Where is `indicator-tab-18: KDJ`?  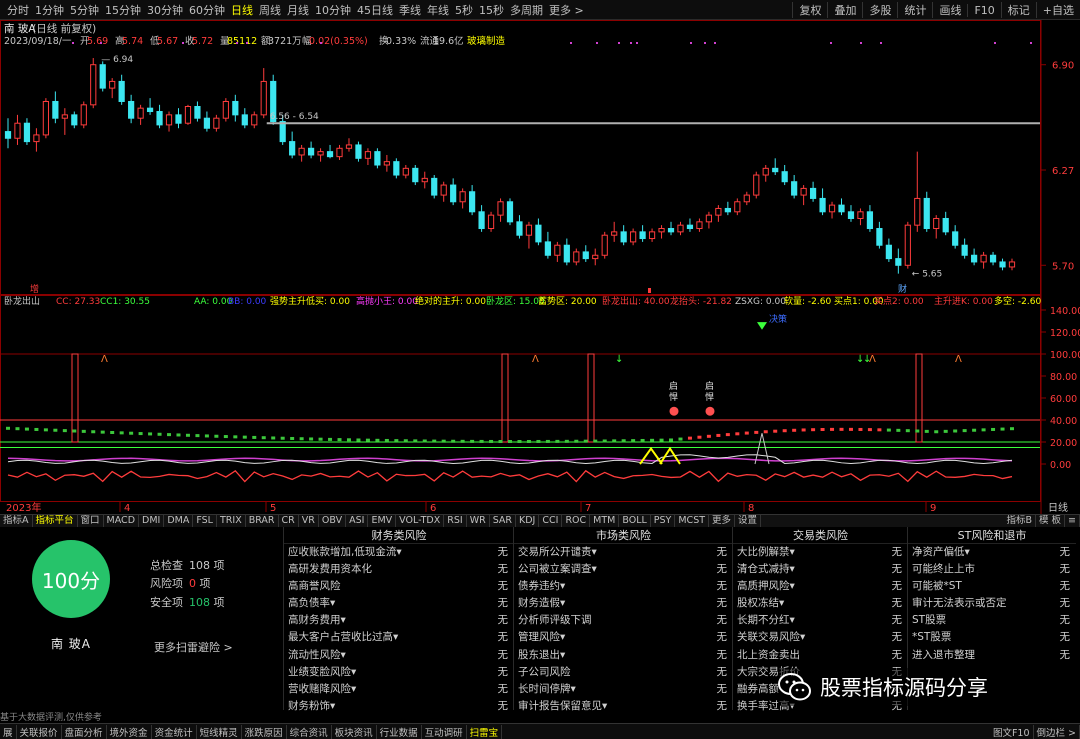 indicator-tab-18: KDJ is located at coordinates (528, 521).